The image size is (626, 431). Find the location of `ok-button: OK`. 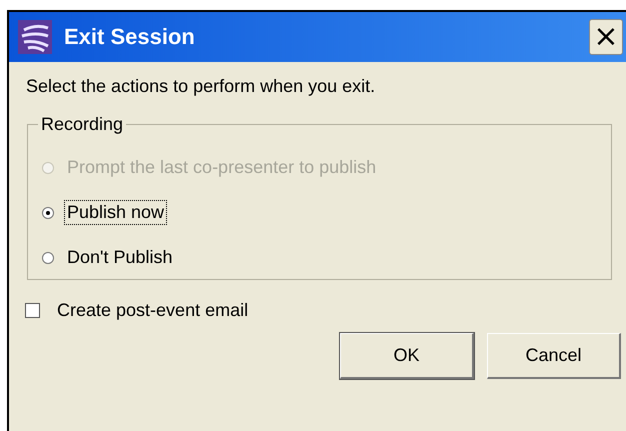

ok-button: OK is located at coordinates (407, 356).